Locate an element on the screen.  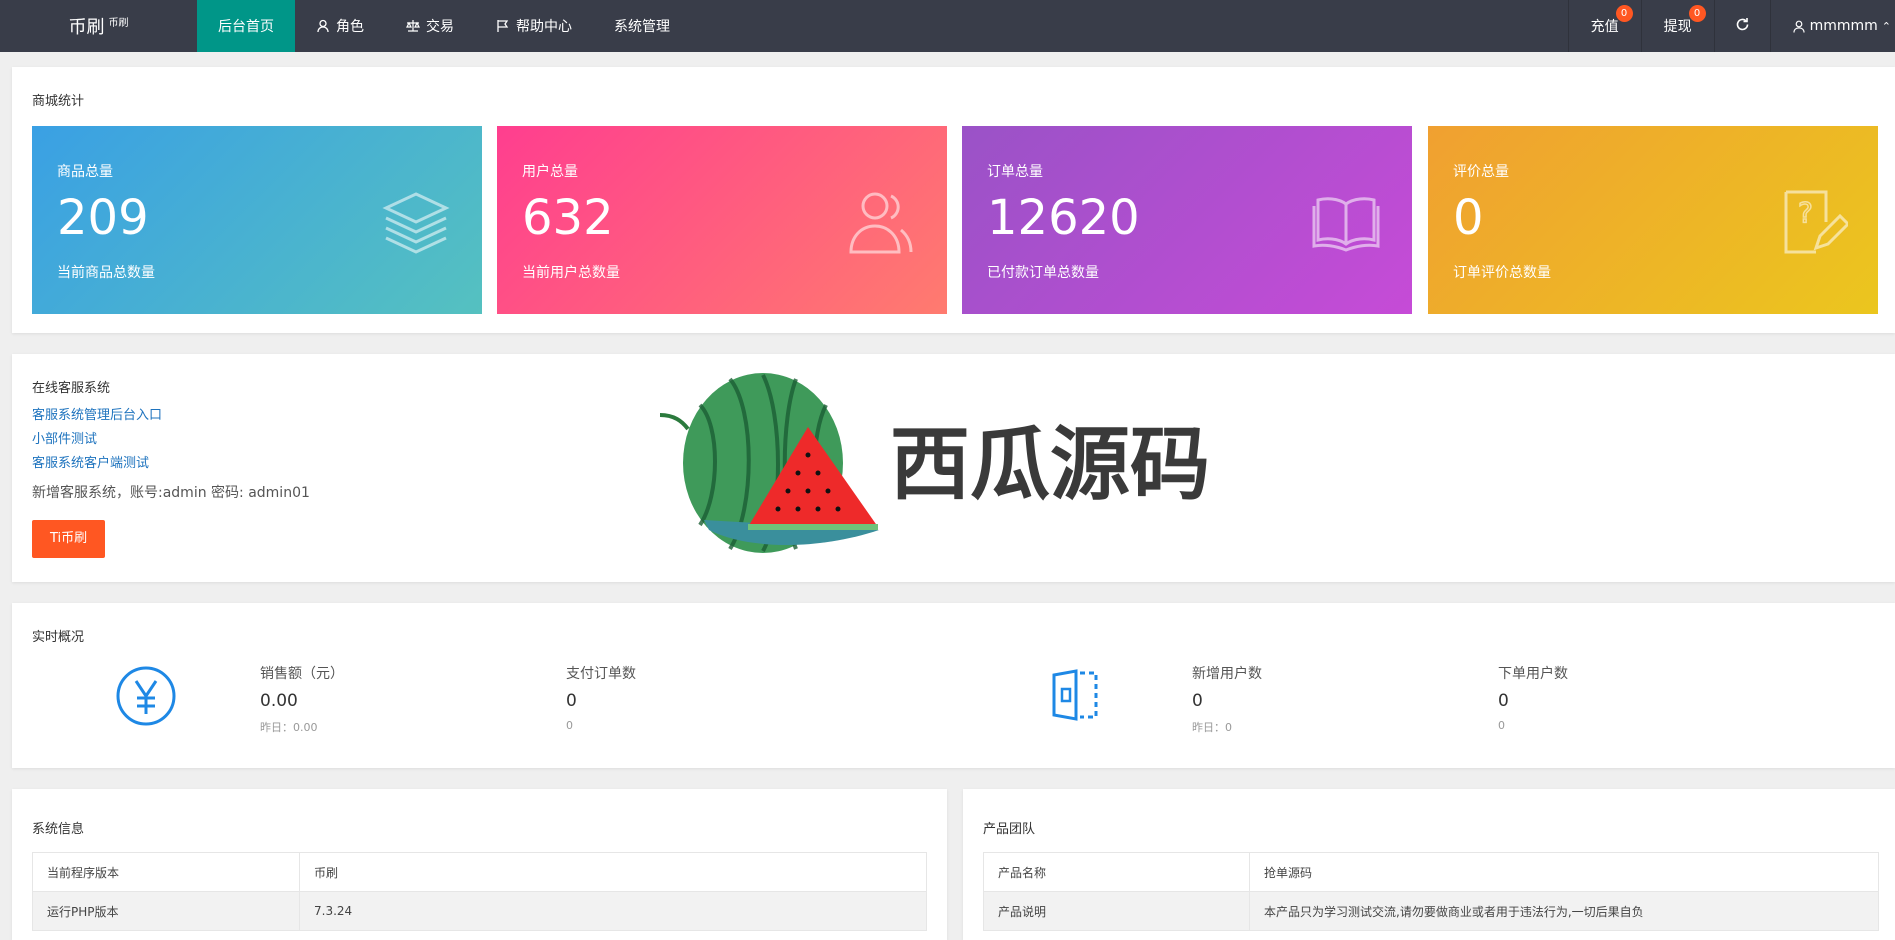
flag-icon is located at coordinates (503, 26).